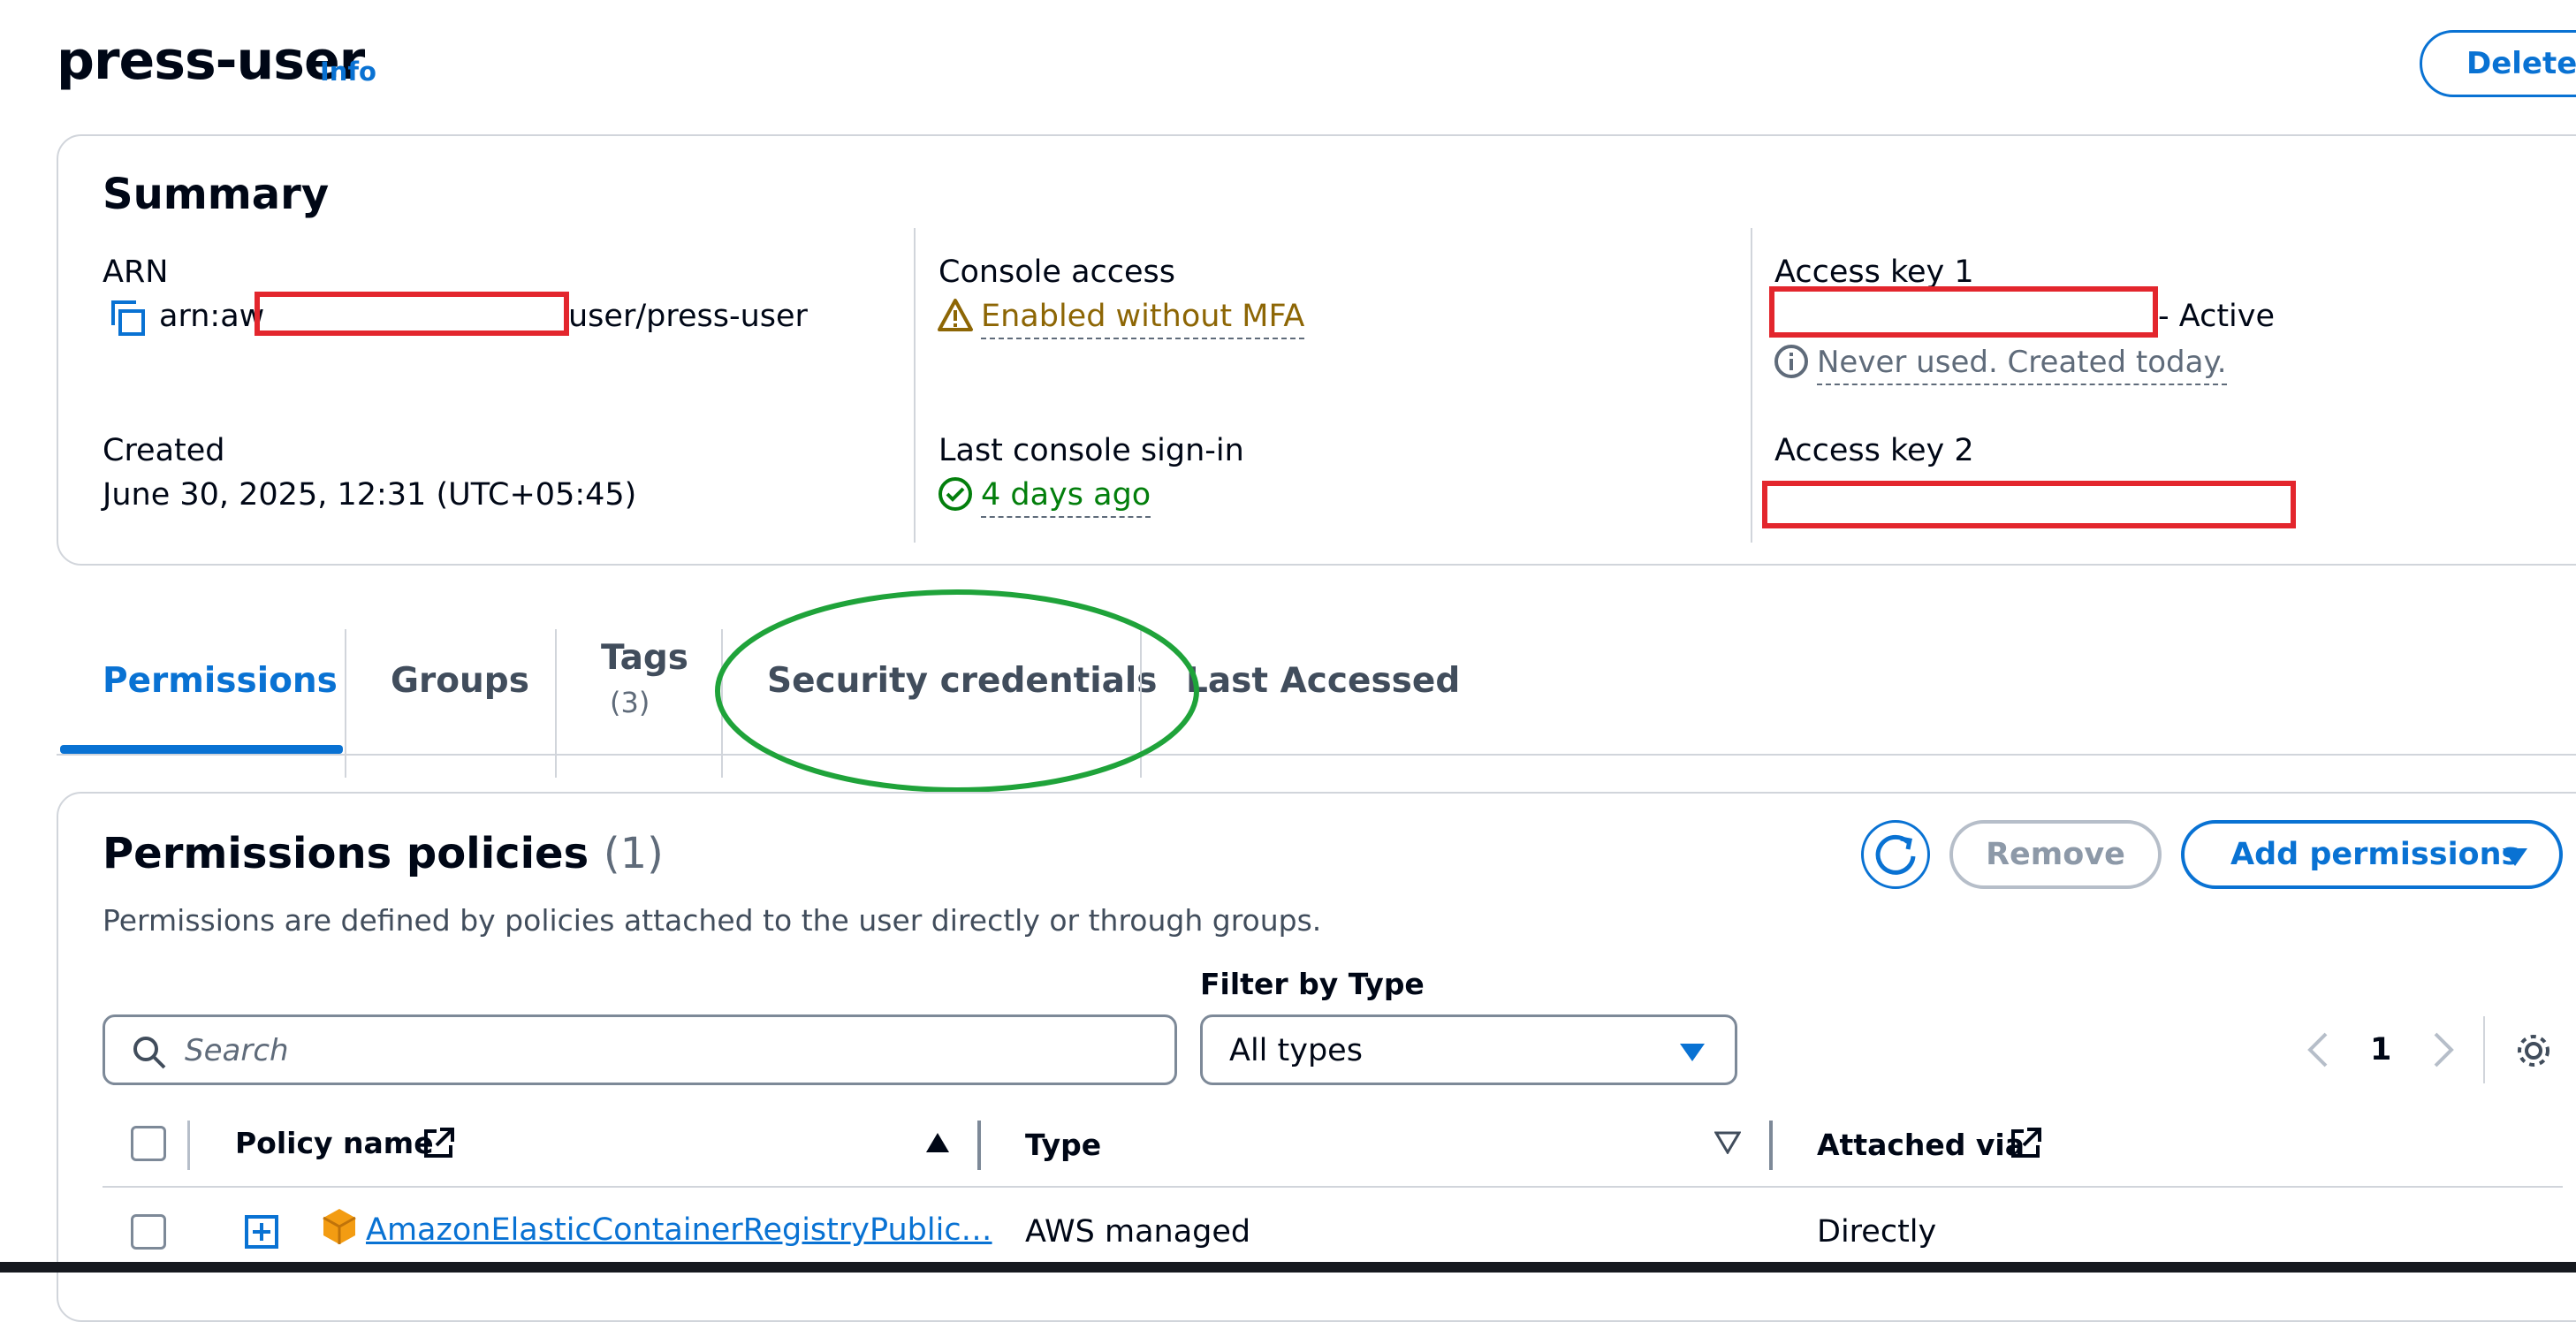  Describe the element at coordinates (370, 495) in the screenshot. I see `created-value: June 30, 2025, 12:31 (UTC+05:45)` at that location.